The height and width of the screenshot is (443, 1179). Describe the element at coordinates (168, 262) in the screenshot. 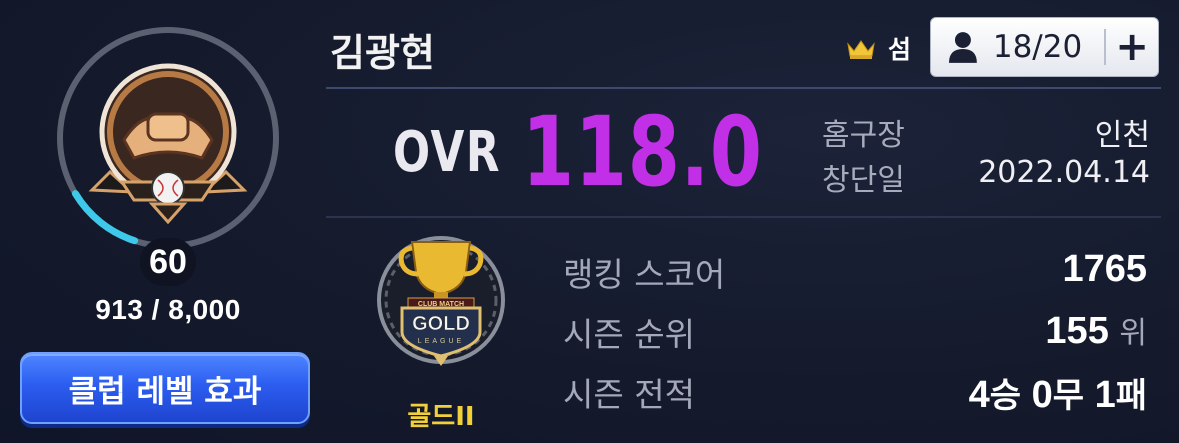

I see `club-level-badge: 60` at that location.